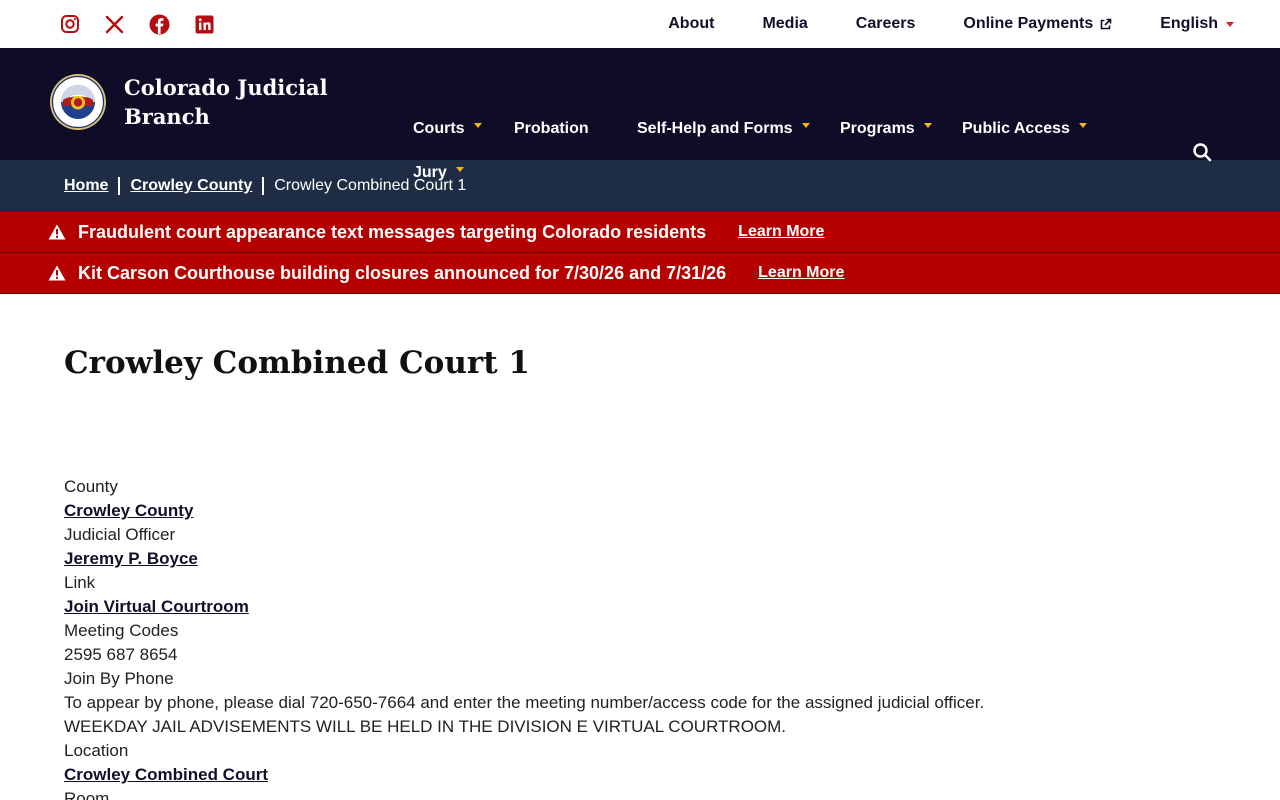 This screenshot has width=1280, height=800. I want to click on nav-self-help-label: Self-Help and Forms, so click(715, 128).